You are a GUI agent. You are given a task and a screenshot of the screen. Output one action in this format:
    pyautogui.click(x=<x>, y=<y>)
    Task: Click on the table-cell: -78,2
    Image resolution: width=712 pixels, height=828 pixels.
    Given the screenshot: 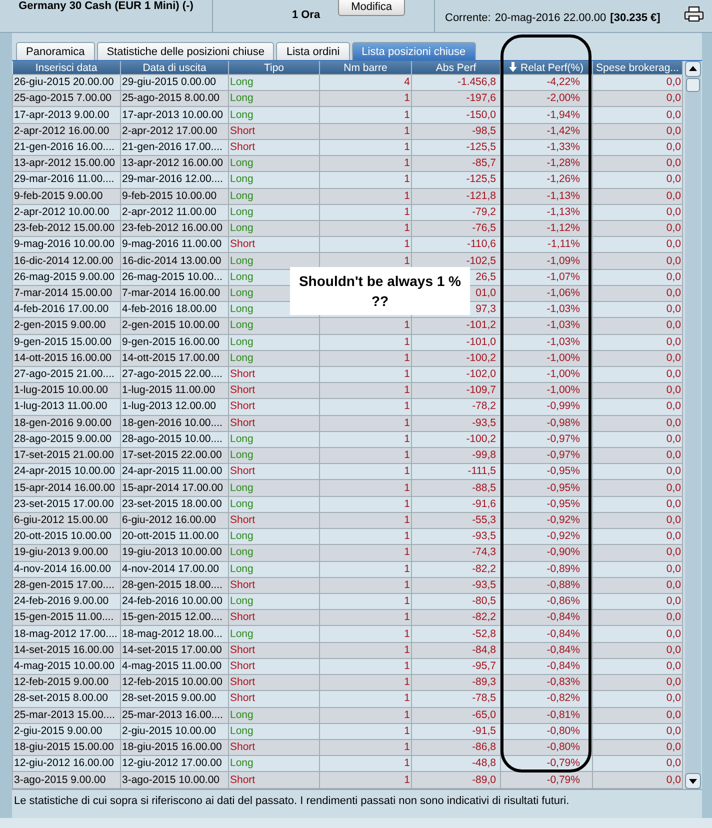 What is the action you would take?
    pyautogui.click(x=456, y=407)
    